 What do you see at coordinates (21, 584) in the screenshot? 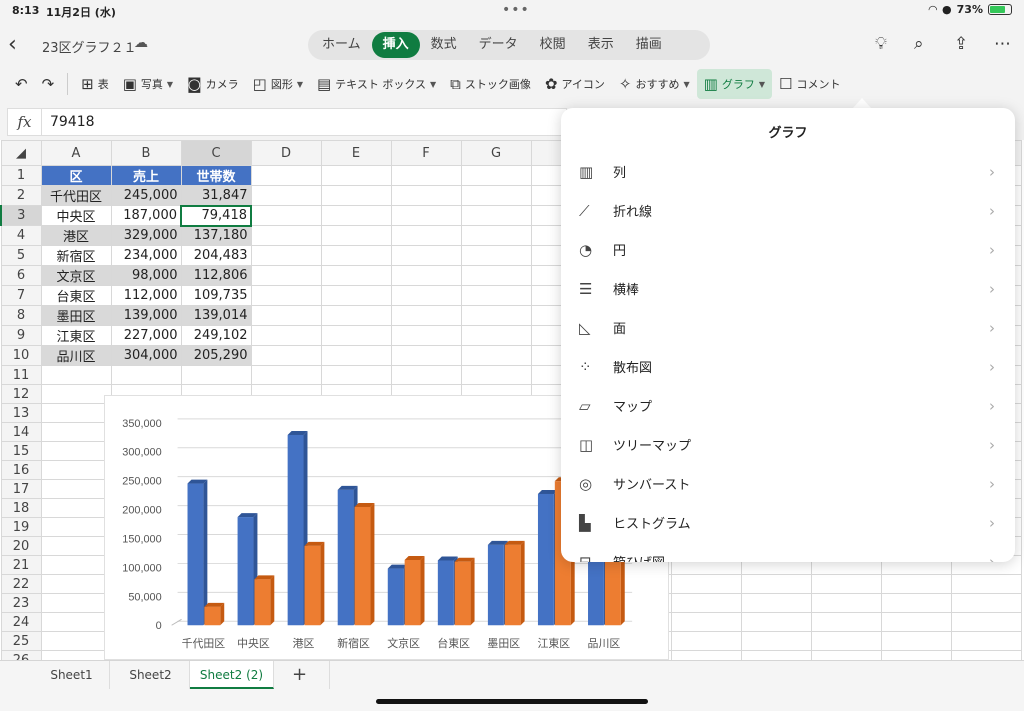
I see `row-header: 22` at bounding box center [21, 584].